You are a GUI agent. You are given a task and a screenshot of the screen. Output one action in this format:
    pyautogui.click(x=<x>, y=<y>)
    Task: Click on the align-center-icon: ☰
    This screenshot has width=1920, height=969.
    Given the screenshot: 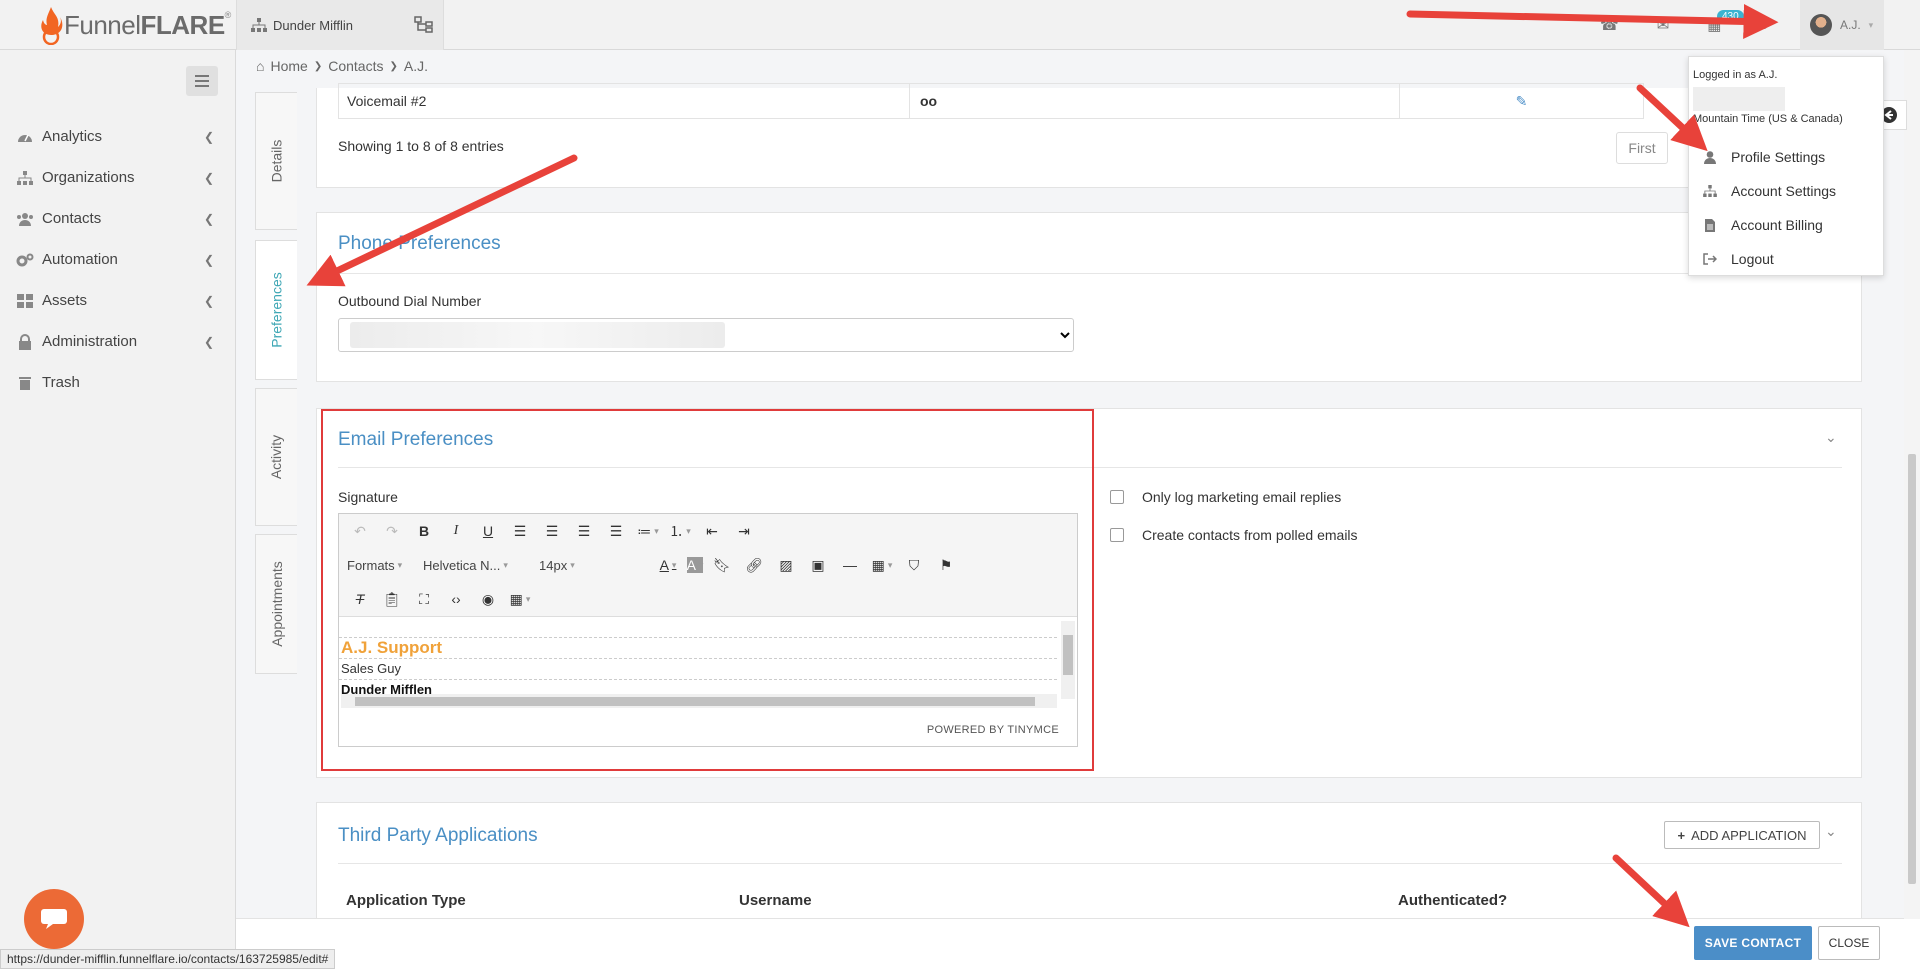 What is the action you would take?
    pyautogui.click(x=552, y=531)
    